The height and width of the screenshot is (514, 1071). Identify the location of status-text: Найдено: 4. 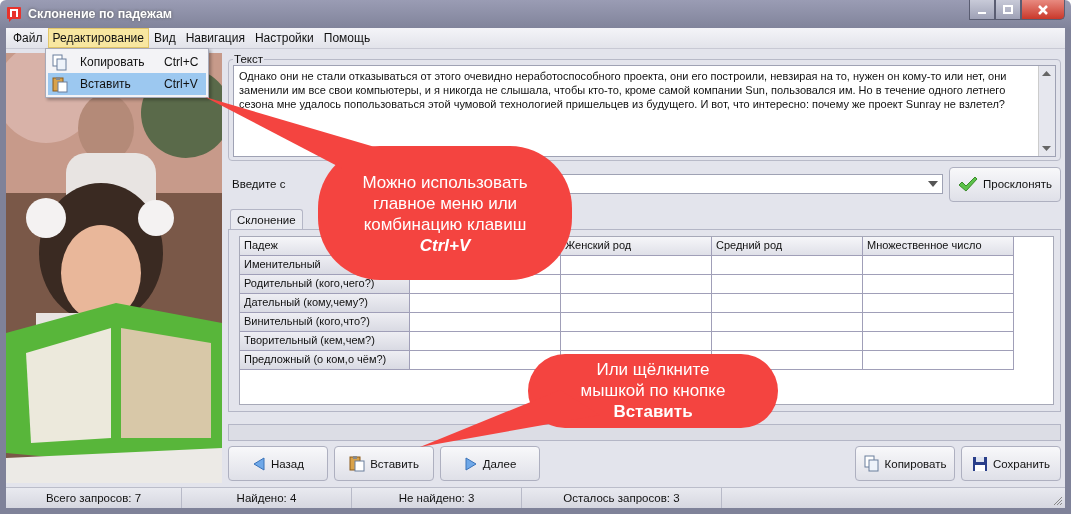
(267, 498).